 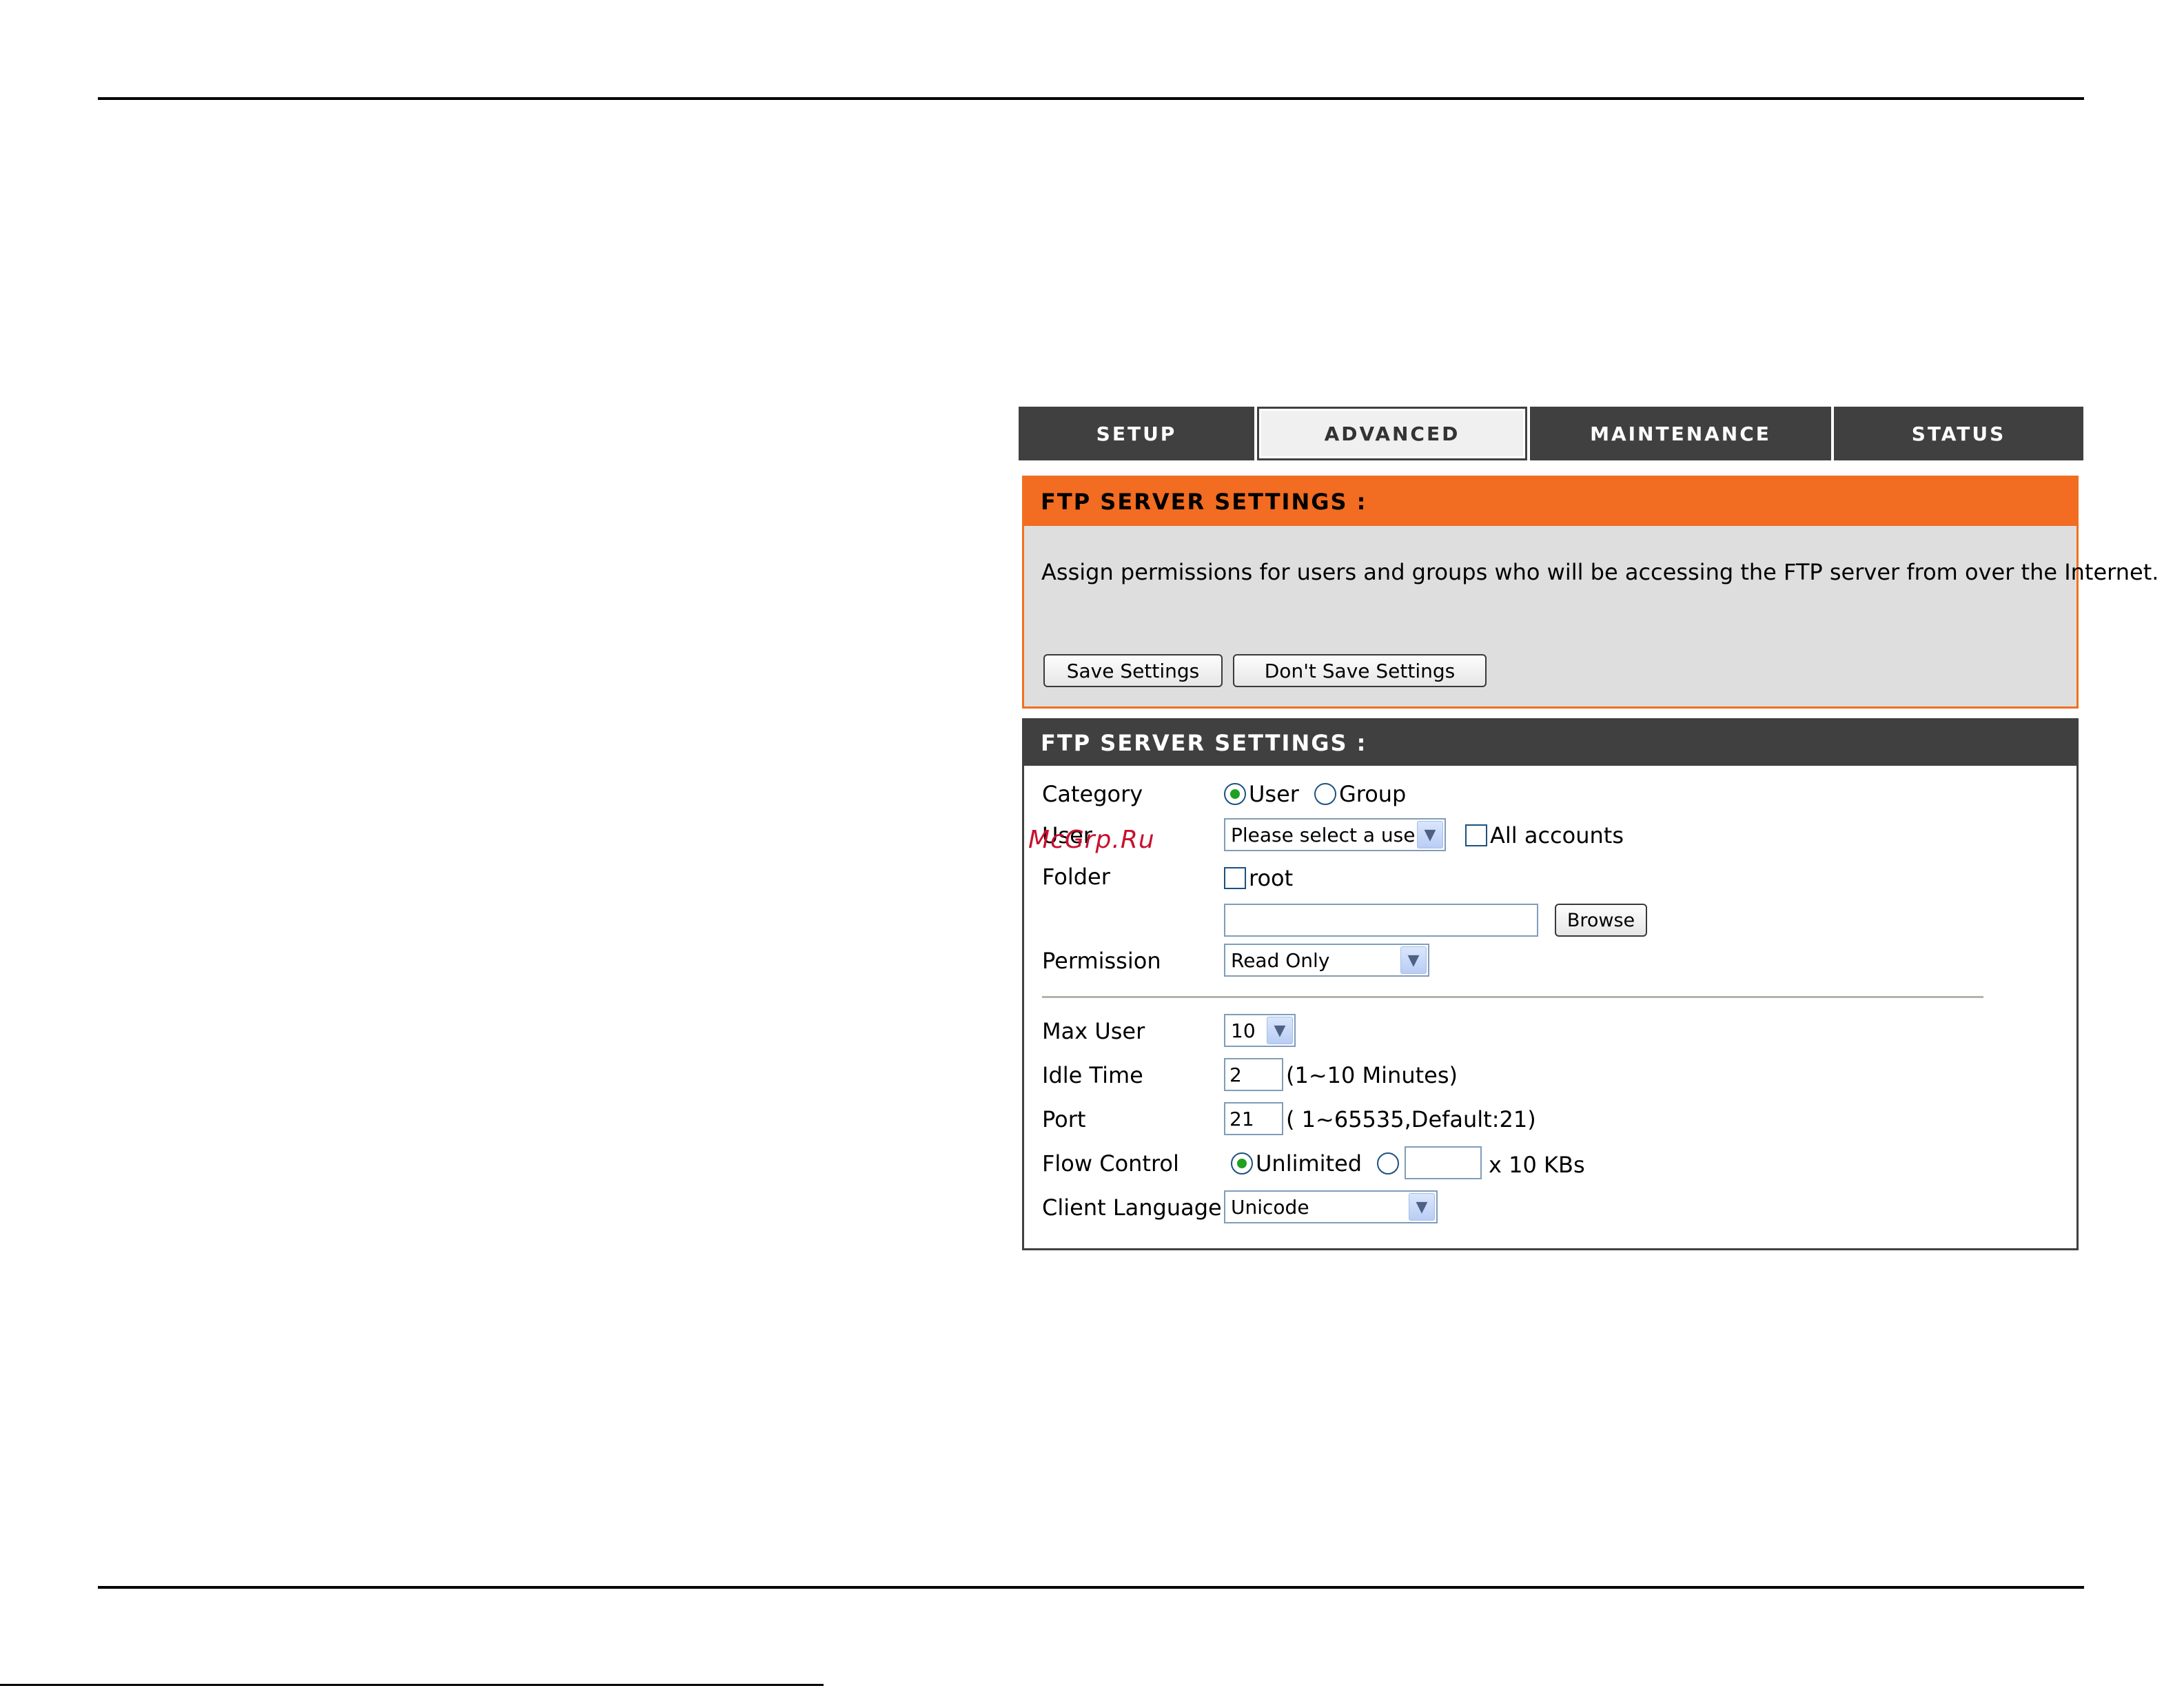 I want to click on all-accounts-option: All accounts, so click(x=1544, y=835).